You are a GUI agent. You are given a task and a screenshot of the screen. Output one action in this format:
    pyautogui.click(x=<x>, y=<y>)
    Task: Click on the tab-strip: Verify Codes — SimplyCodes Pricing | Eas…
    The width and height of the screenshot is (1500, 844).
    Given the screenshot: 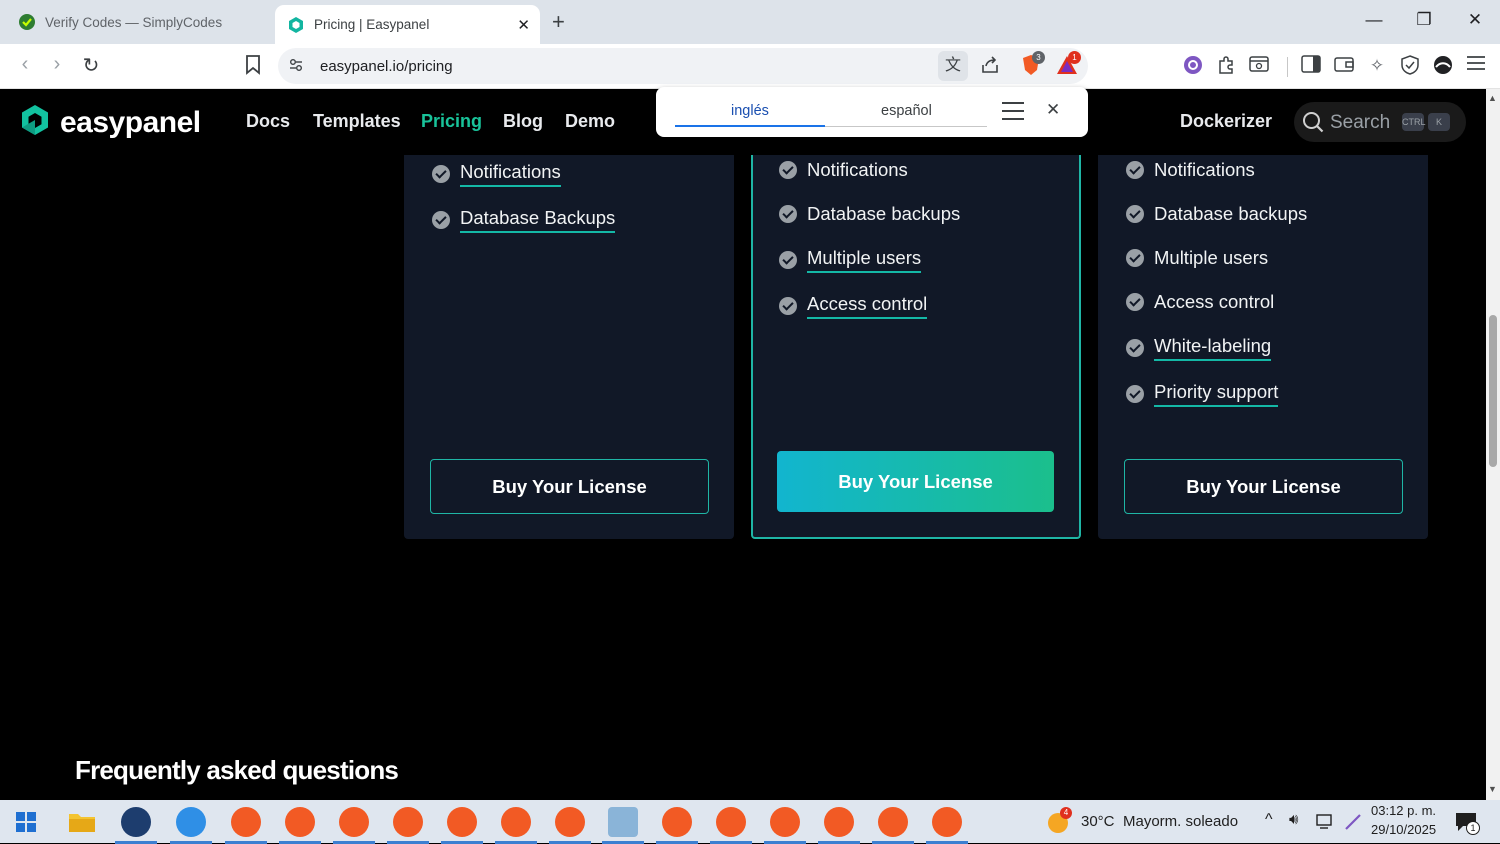 What is the action you would take?
    pyautogui.click(x=750, y=22)
    